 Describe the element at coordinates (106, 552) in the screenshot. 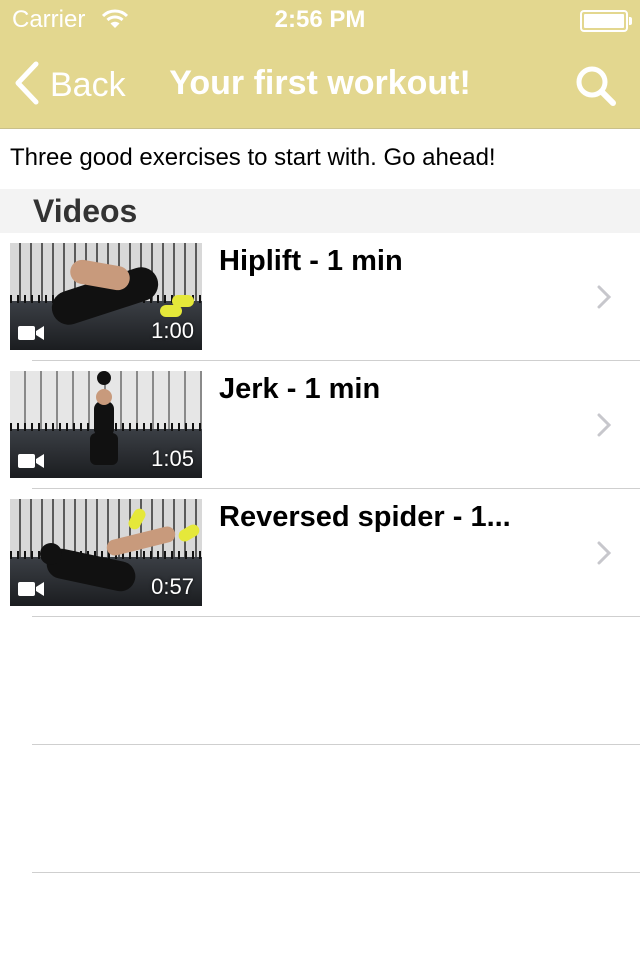

I see `video-thumbnail: 0:57` at that location.